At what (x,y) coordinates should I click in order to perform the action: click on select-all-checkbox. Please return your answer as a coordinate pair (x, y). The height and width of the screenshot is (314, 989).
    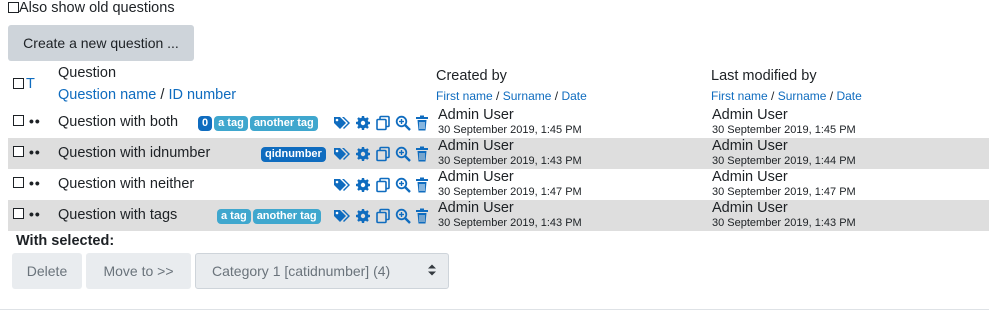
    Looking at the image, I should click on (18, 83).